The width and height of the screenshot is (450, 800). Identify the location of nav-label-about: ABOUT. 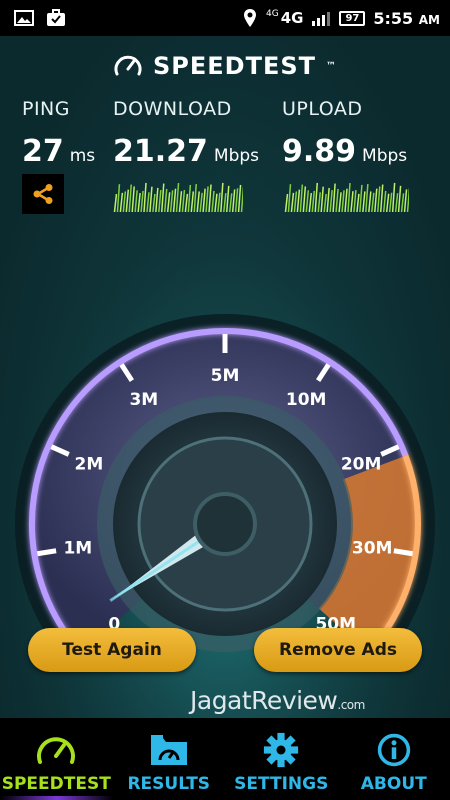
(393, 784).